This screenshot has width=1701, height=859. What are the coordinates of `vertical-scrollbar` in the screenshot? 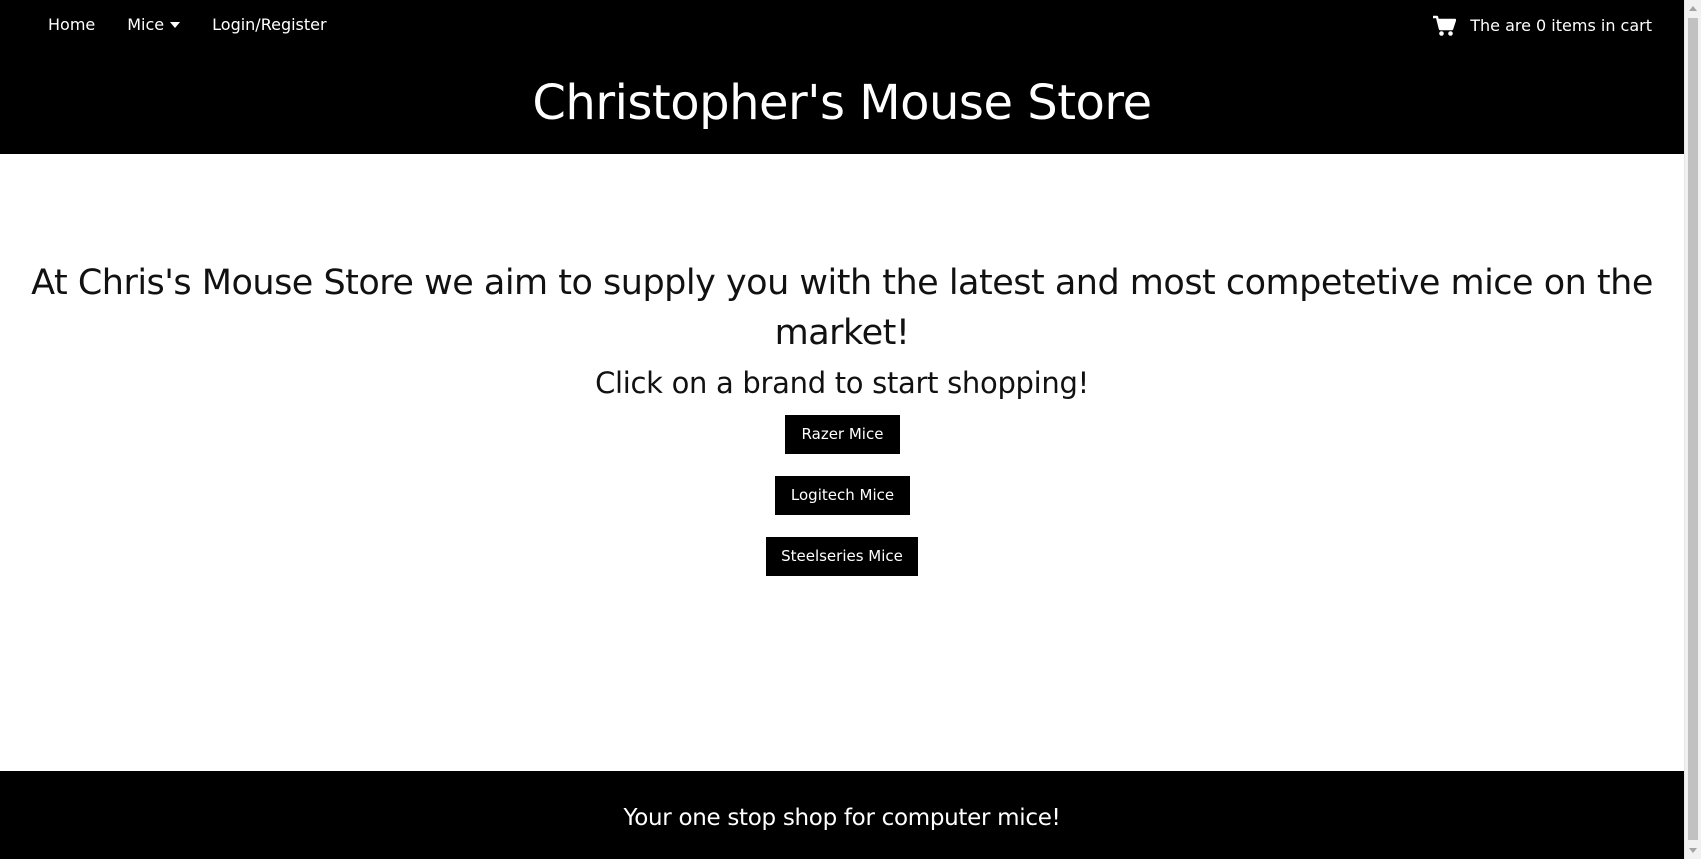 It's located at (1692, 429).